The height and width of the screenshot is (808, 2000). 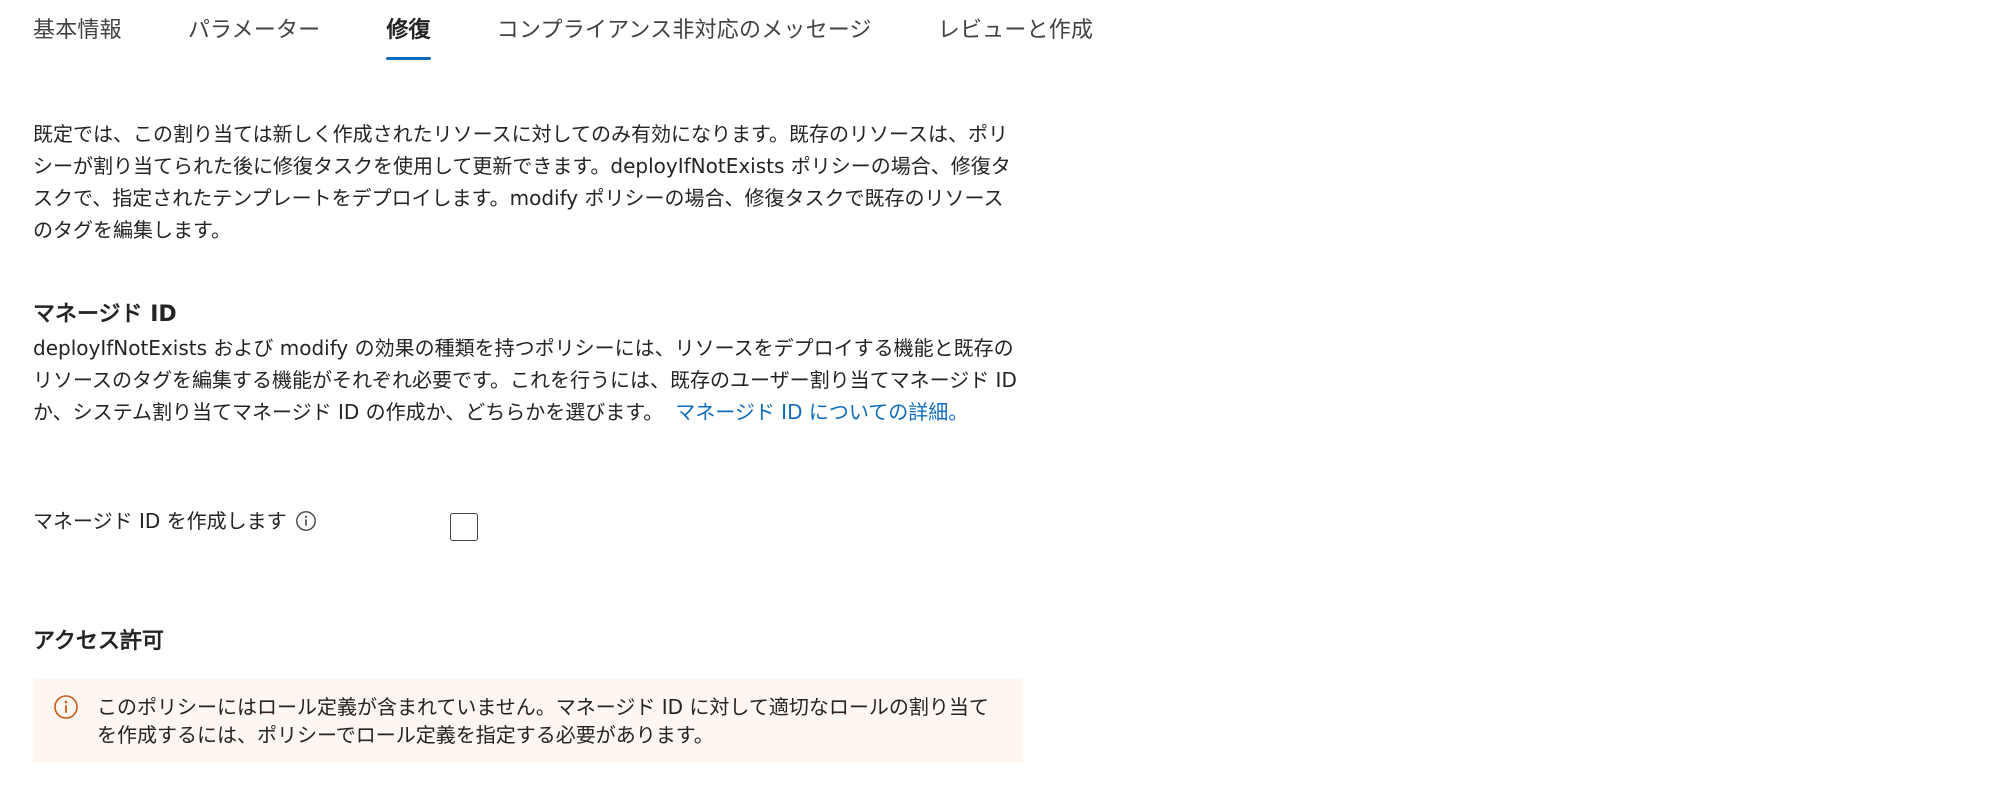 What do you see at coordinates (409, 30) in the screenshot?
I see `tab-remediation: 修復` at bounding box center [409, 30].